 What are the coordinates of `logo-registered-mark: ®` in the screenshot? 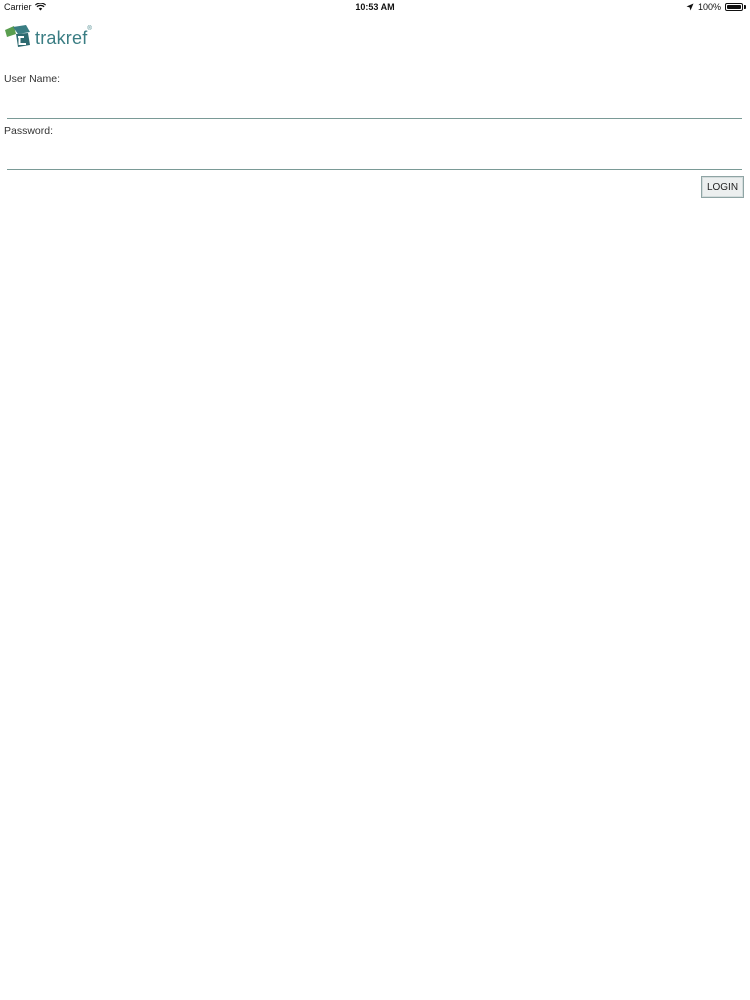 It's located at (89, 29).